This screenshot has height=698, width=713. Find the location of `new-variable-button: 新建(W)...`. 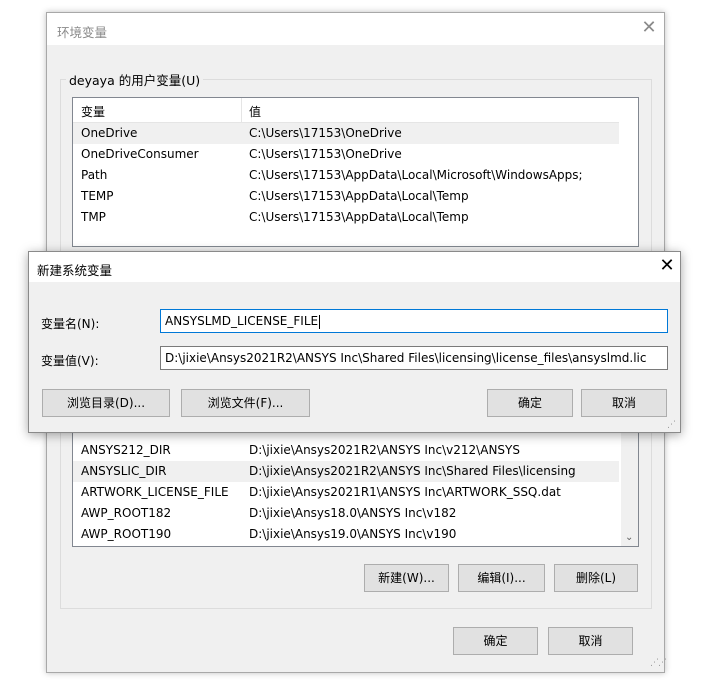

new-variable-button: 新建(W)... is located at coordinates (406, 578).